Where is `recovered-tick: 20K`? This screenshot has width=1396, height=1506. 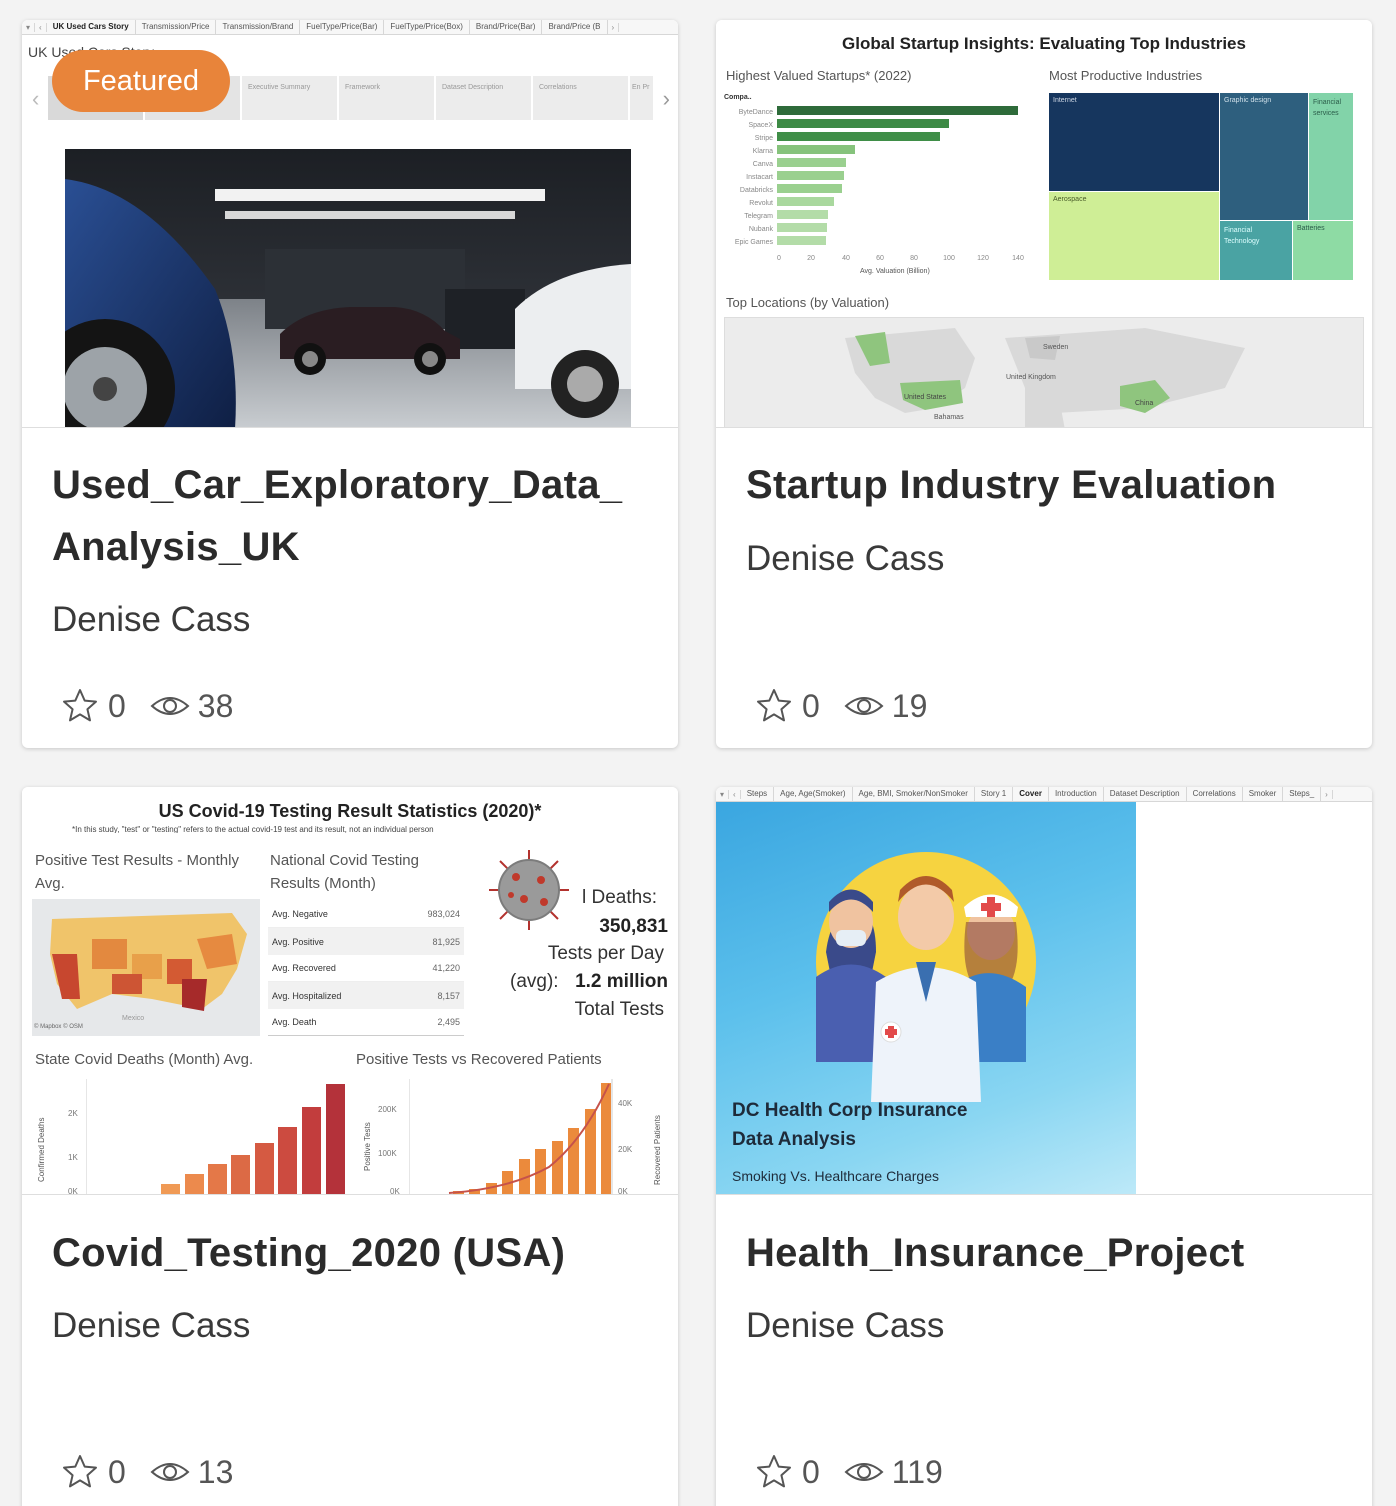
recovered-tick: 20K is located at coordinates (625, 1149).